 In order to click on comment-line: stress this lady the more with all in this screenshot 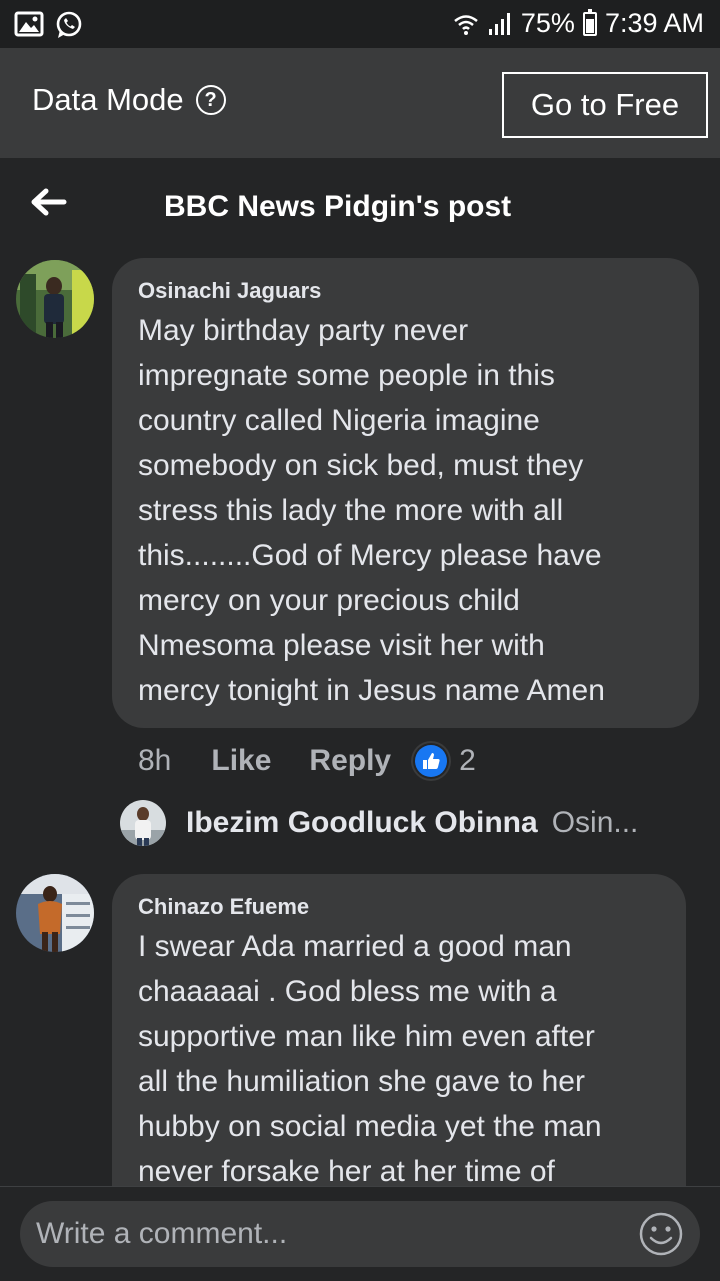, I will do `click(351, 510)`.